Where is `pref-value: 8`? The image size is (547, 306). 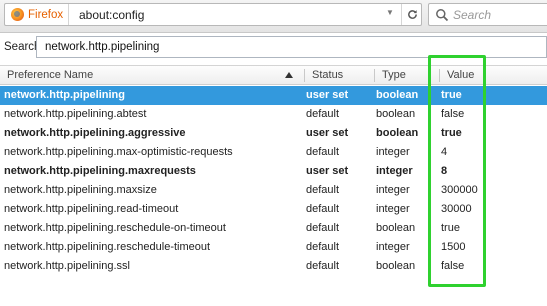
pref-value: 8 is located at coordinates (444, 171).